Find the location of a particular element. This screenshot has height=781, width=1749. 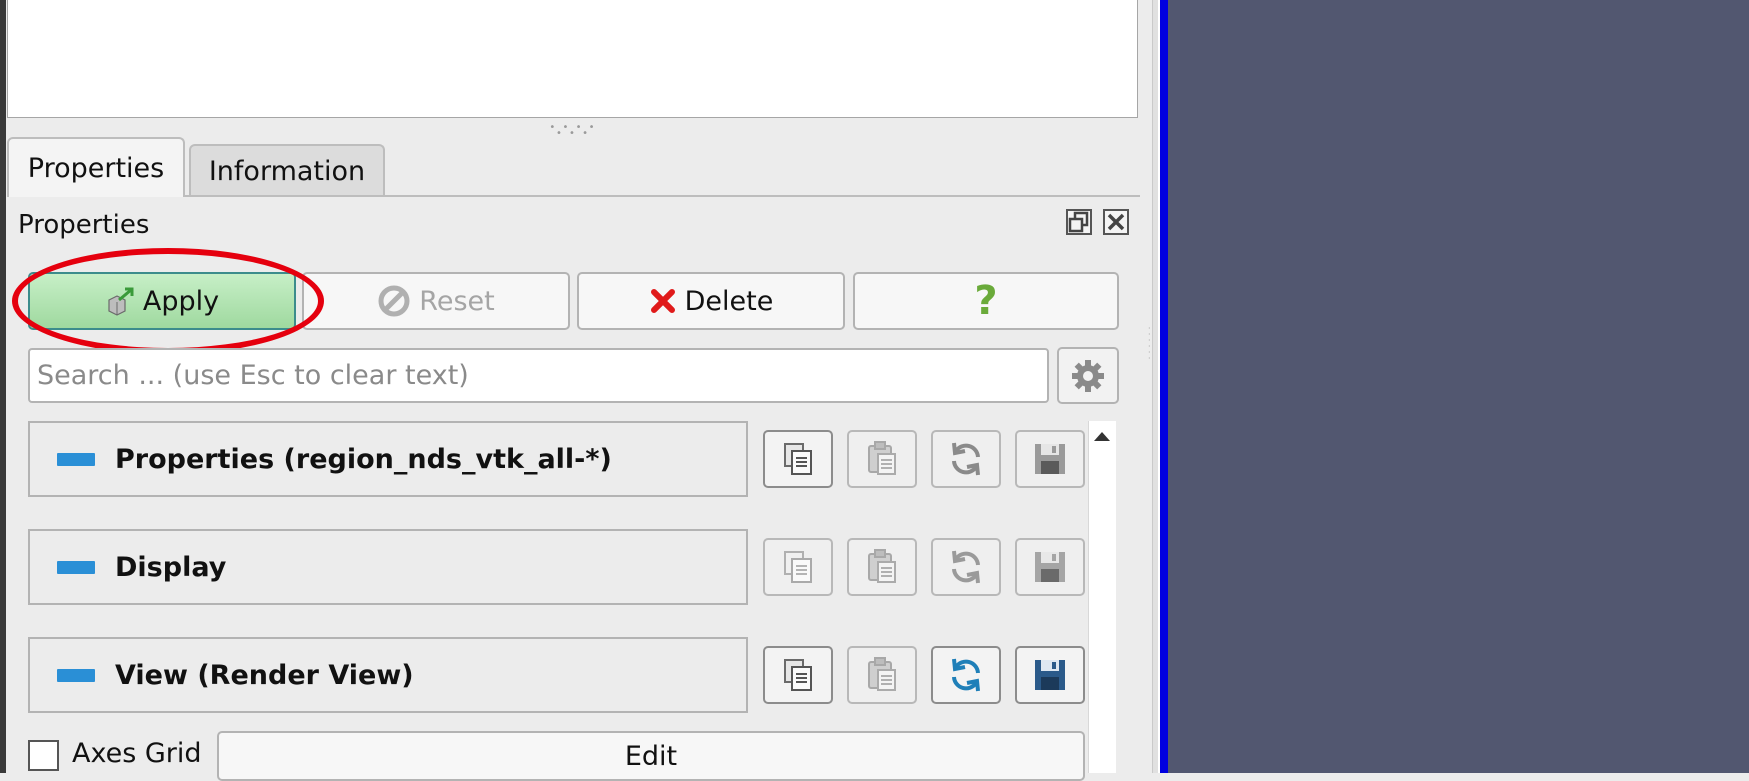

float-icon is located at coordinates (1079, 222).